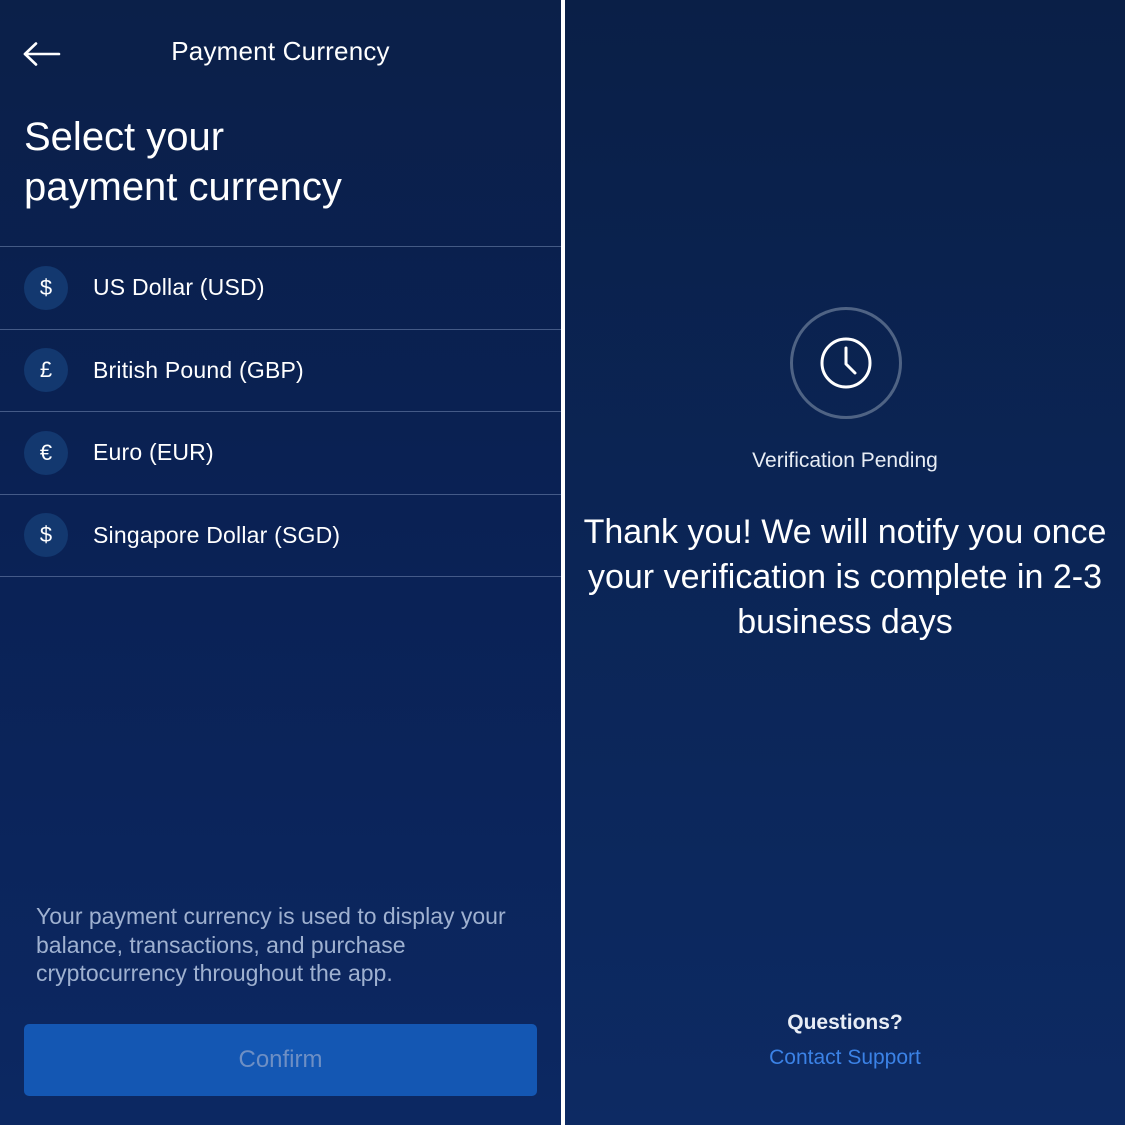 The width and height of the screenshot is (1125, 1125). Describe the element at coordinates (46, 452) in the screenshot. I see `euro-symbol-icon: €` at that location.